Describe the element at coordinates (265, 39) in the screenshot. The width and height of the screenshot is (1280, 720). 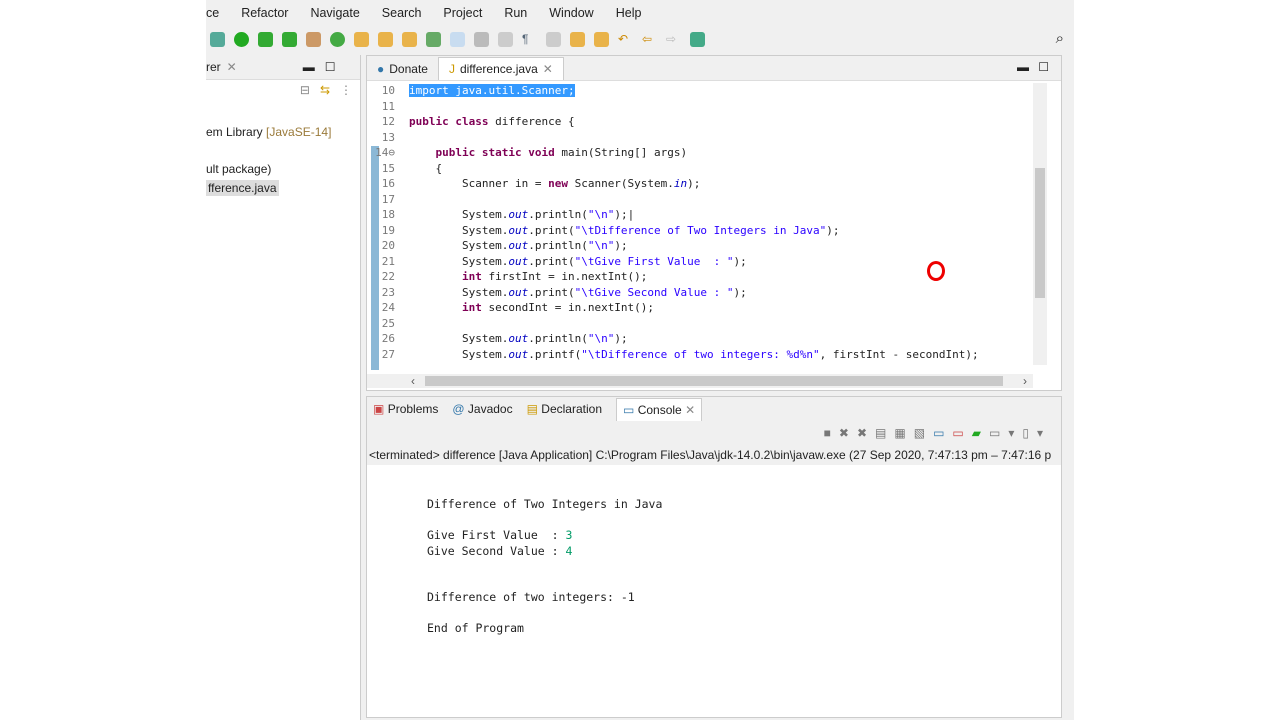
I see `coverage-icon` at that location.